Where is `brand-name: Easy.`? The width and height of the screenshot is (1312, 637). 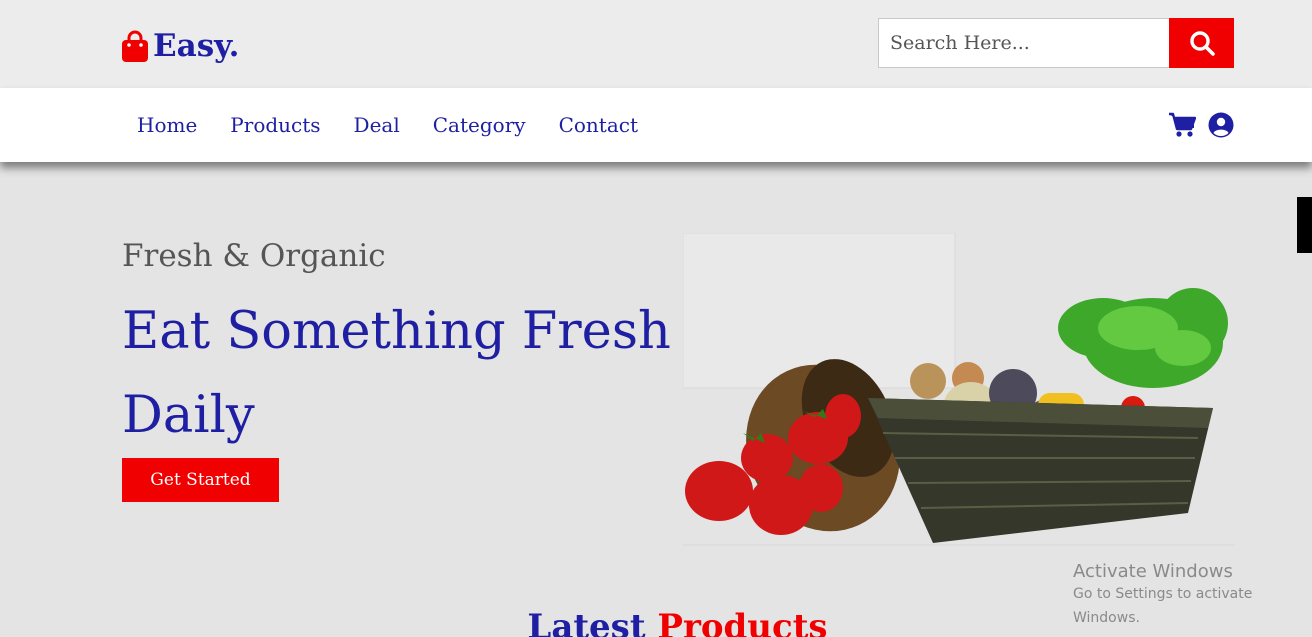 brand-name: Easy. is located at coordinates (196, 46).